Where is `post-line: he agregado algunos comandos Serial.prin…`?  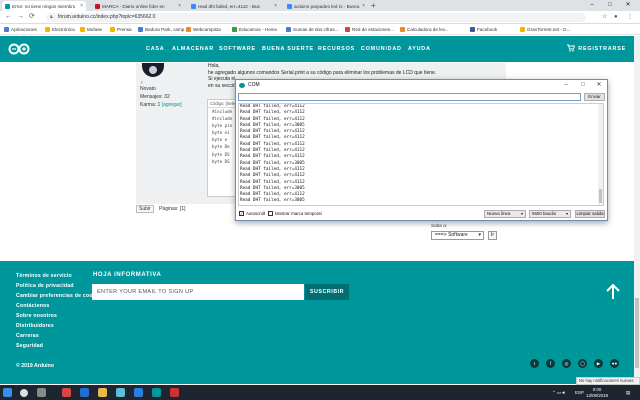
post-line: he agregado algunos comandos Serial.prin… is located at coordinates (322, 72).